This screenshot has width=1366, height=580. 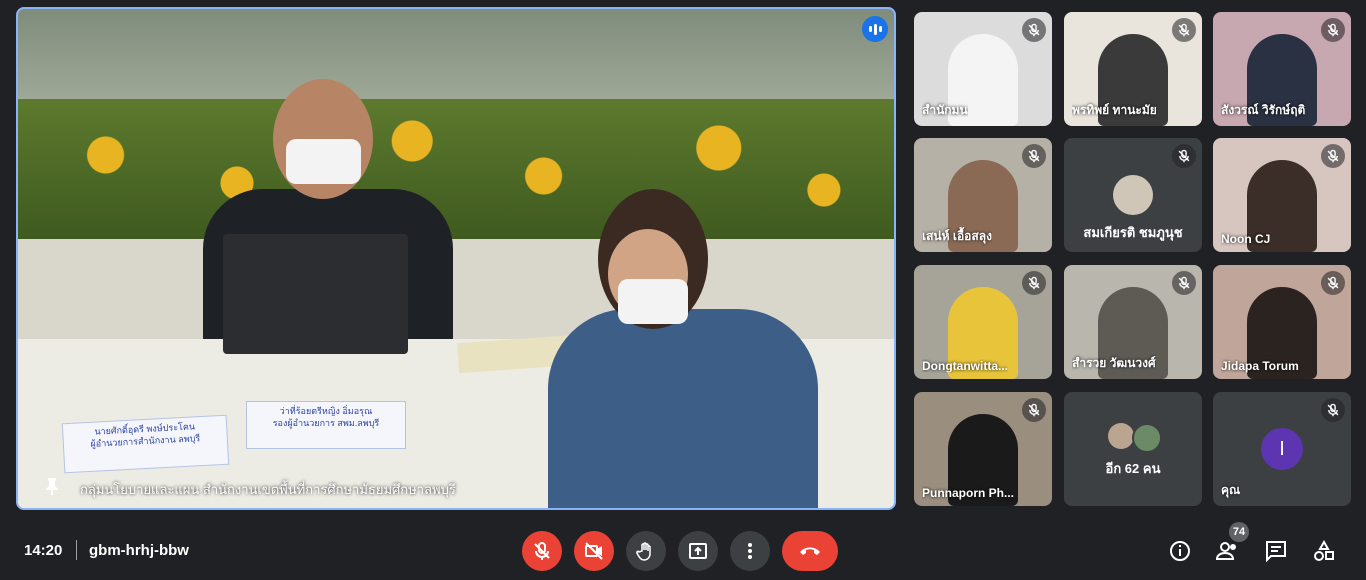 I want to click on more-participants-label: อีก 62 คน, so click(x=1133, y=468).